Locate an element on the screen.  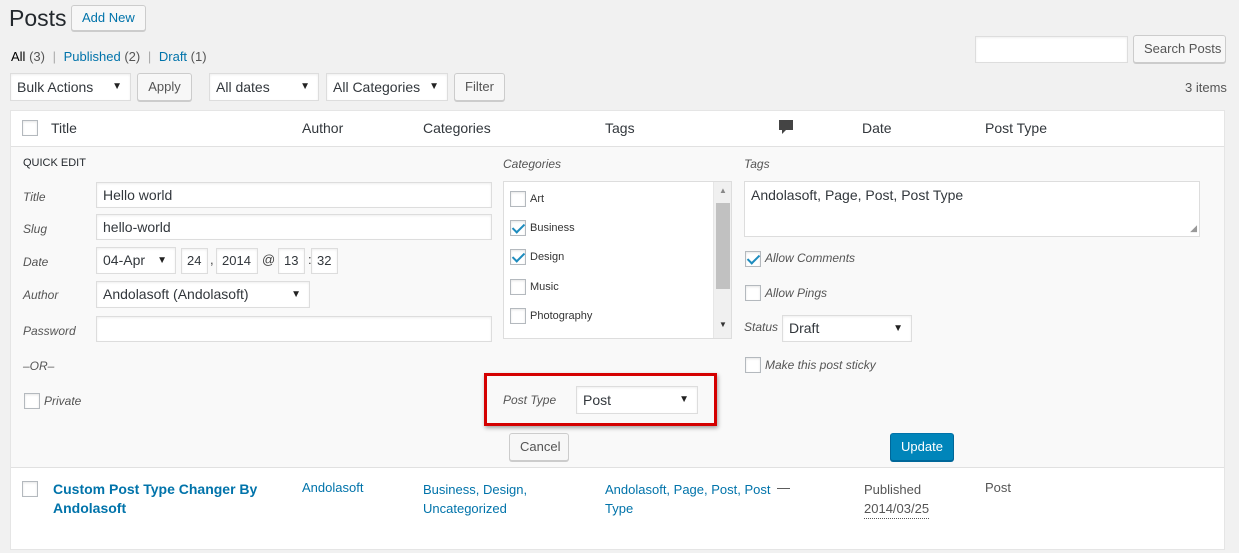
status-label: Status is located at coordinates (761, 327).